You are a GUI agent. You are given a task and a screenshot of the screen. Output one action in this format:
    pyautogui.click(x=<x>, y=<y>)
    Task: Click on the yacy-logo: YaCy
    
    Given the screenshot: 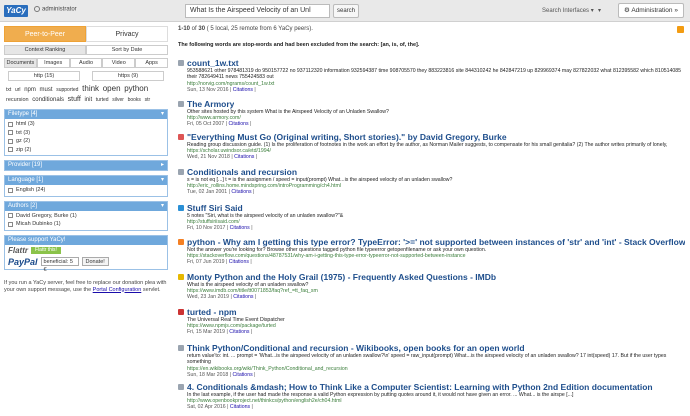 What is the action you would take?
    pyautogui.click(x=16, y=11)
    